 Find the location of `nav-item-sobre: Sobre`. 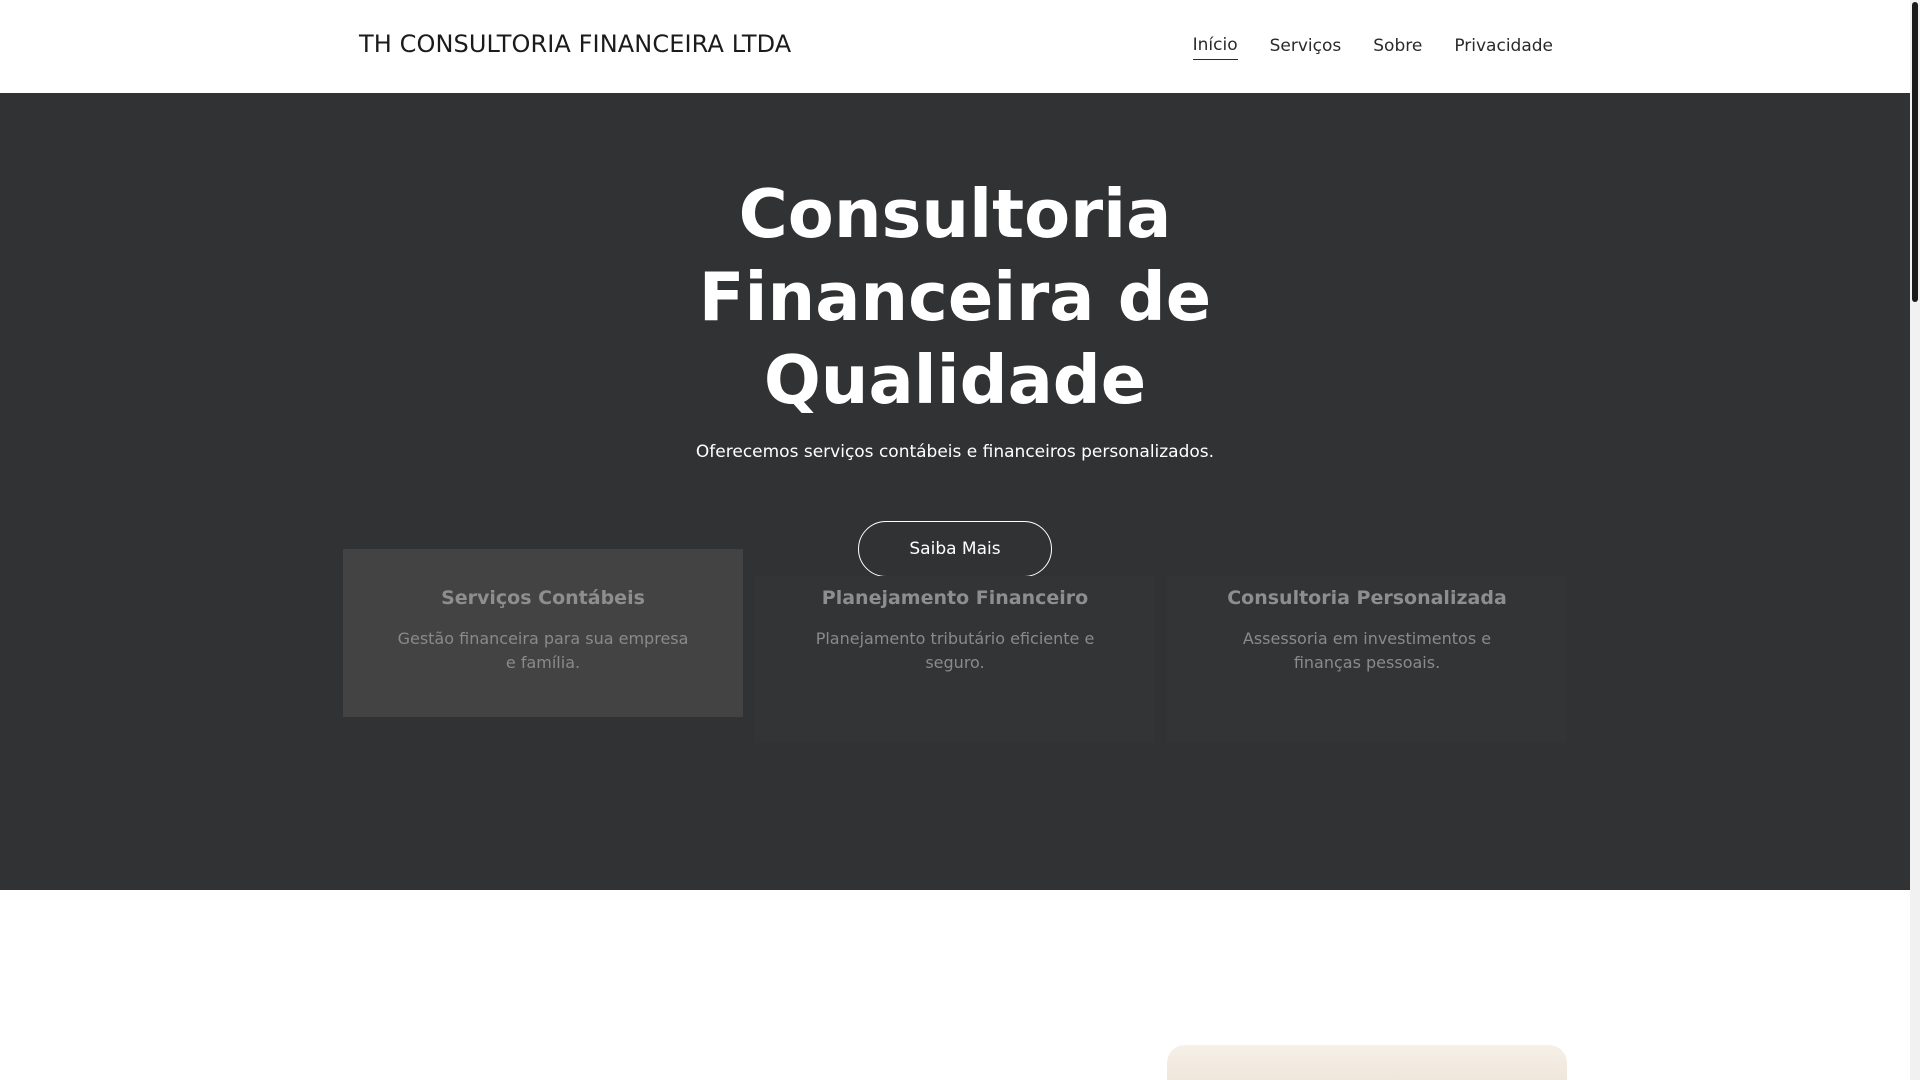

nav-item-sobre: Sobre is located at coordinates (1397, 48).